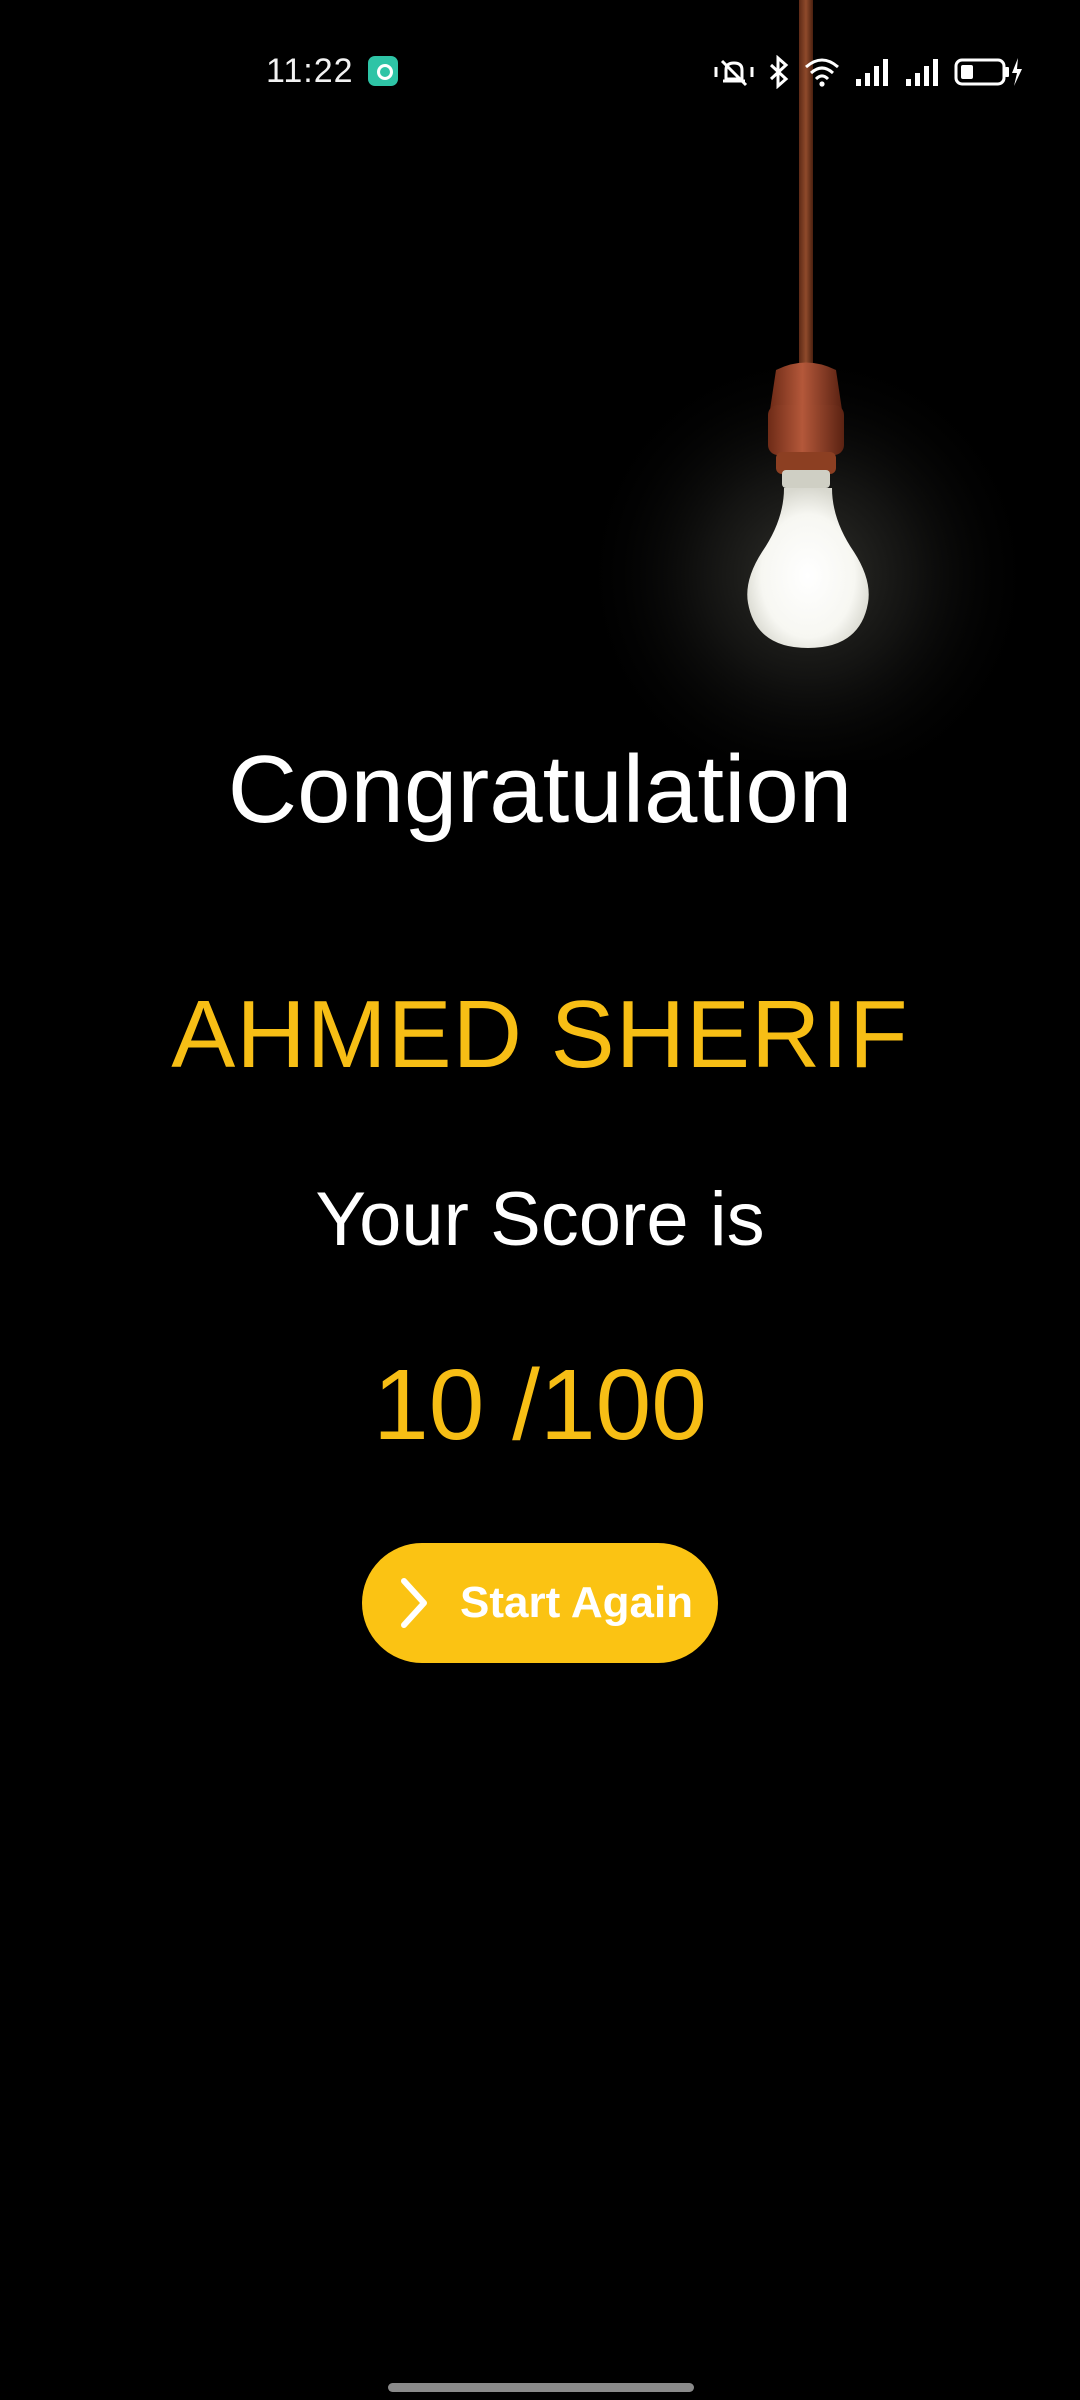 Image resolution: width=1080 pixels, height=2400 pixels. Describe the element at coordinates (540, 1219) in the screenshot. I see `score-label: Your Score is` at that location.